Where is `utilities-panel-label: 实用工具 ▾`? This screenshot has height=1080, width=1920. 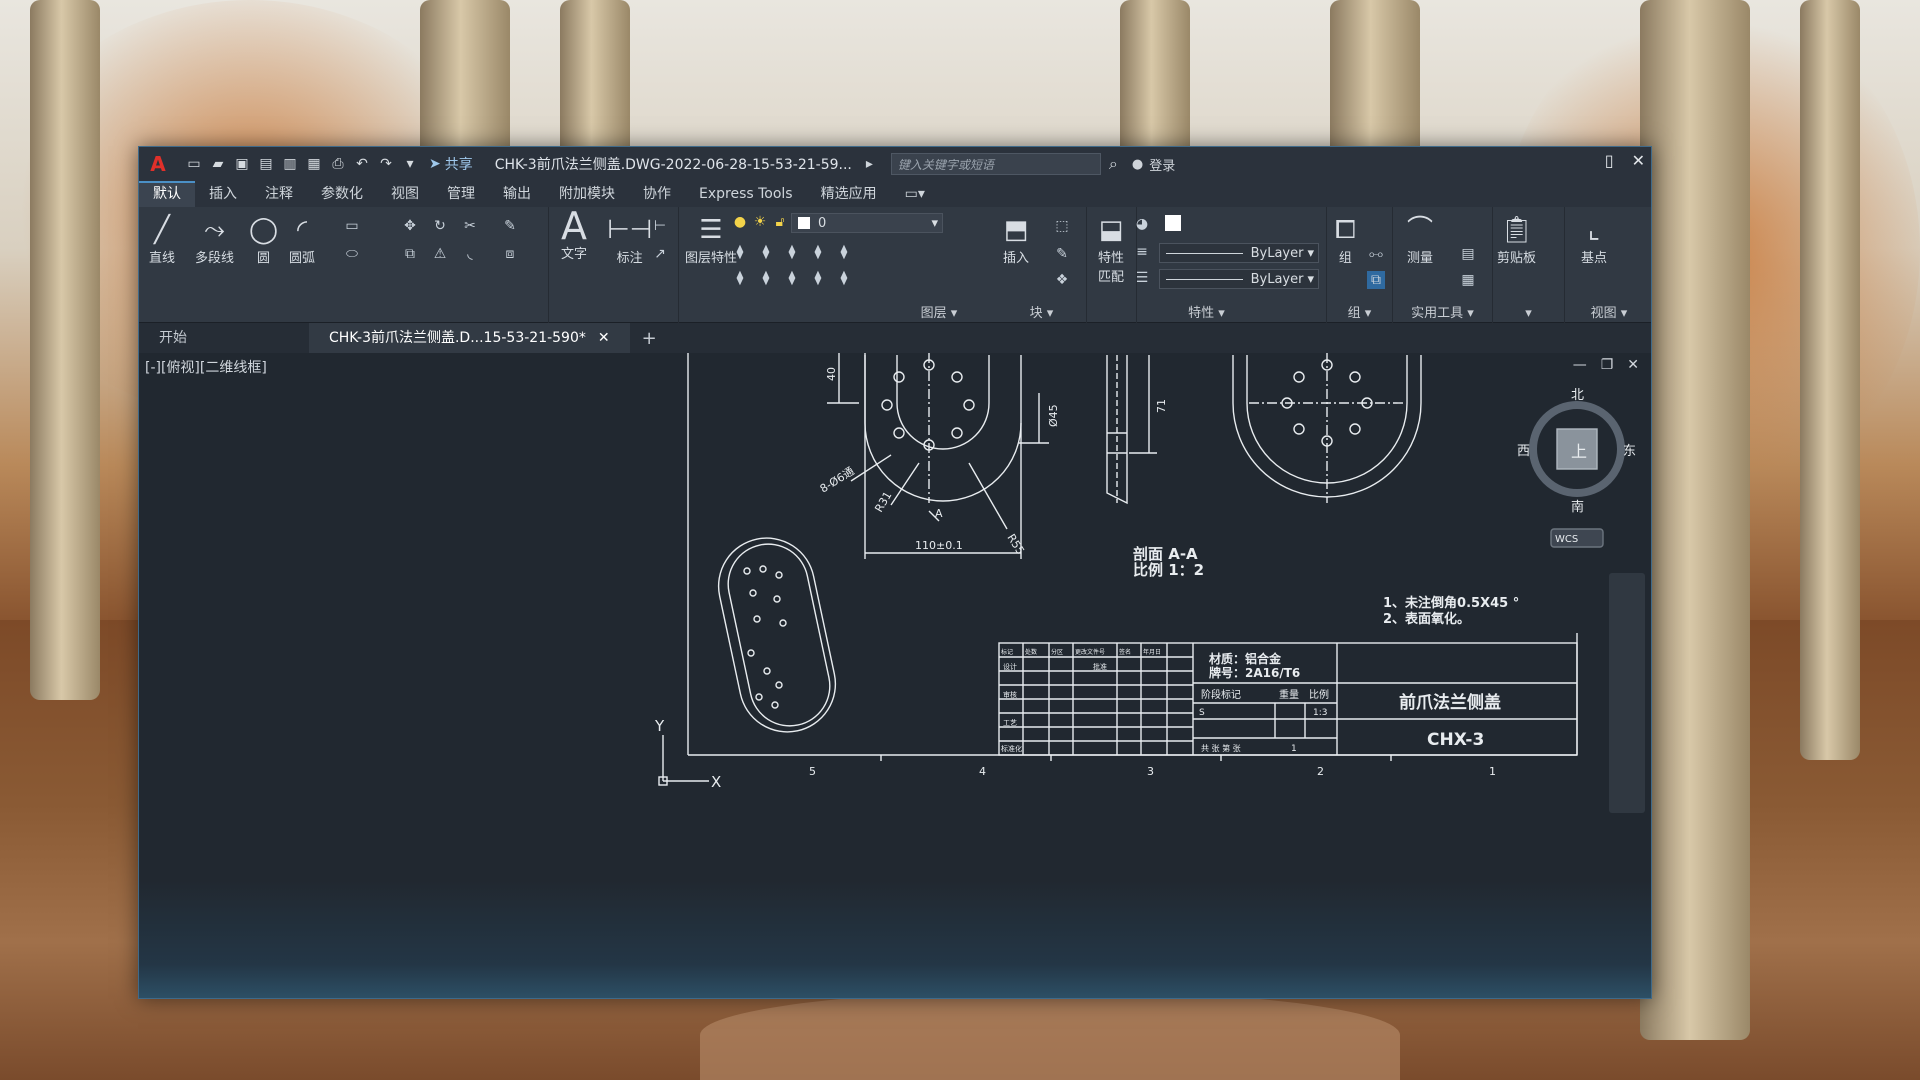 utilities-panel-label: 实用工具 ▾ is located at coordinates (1442, 311).